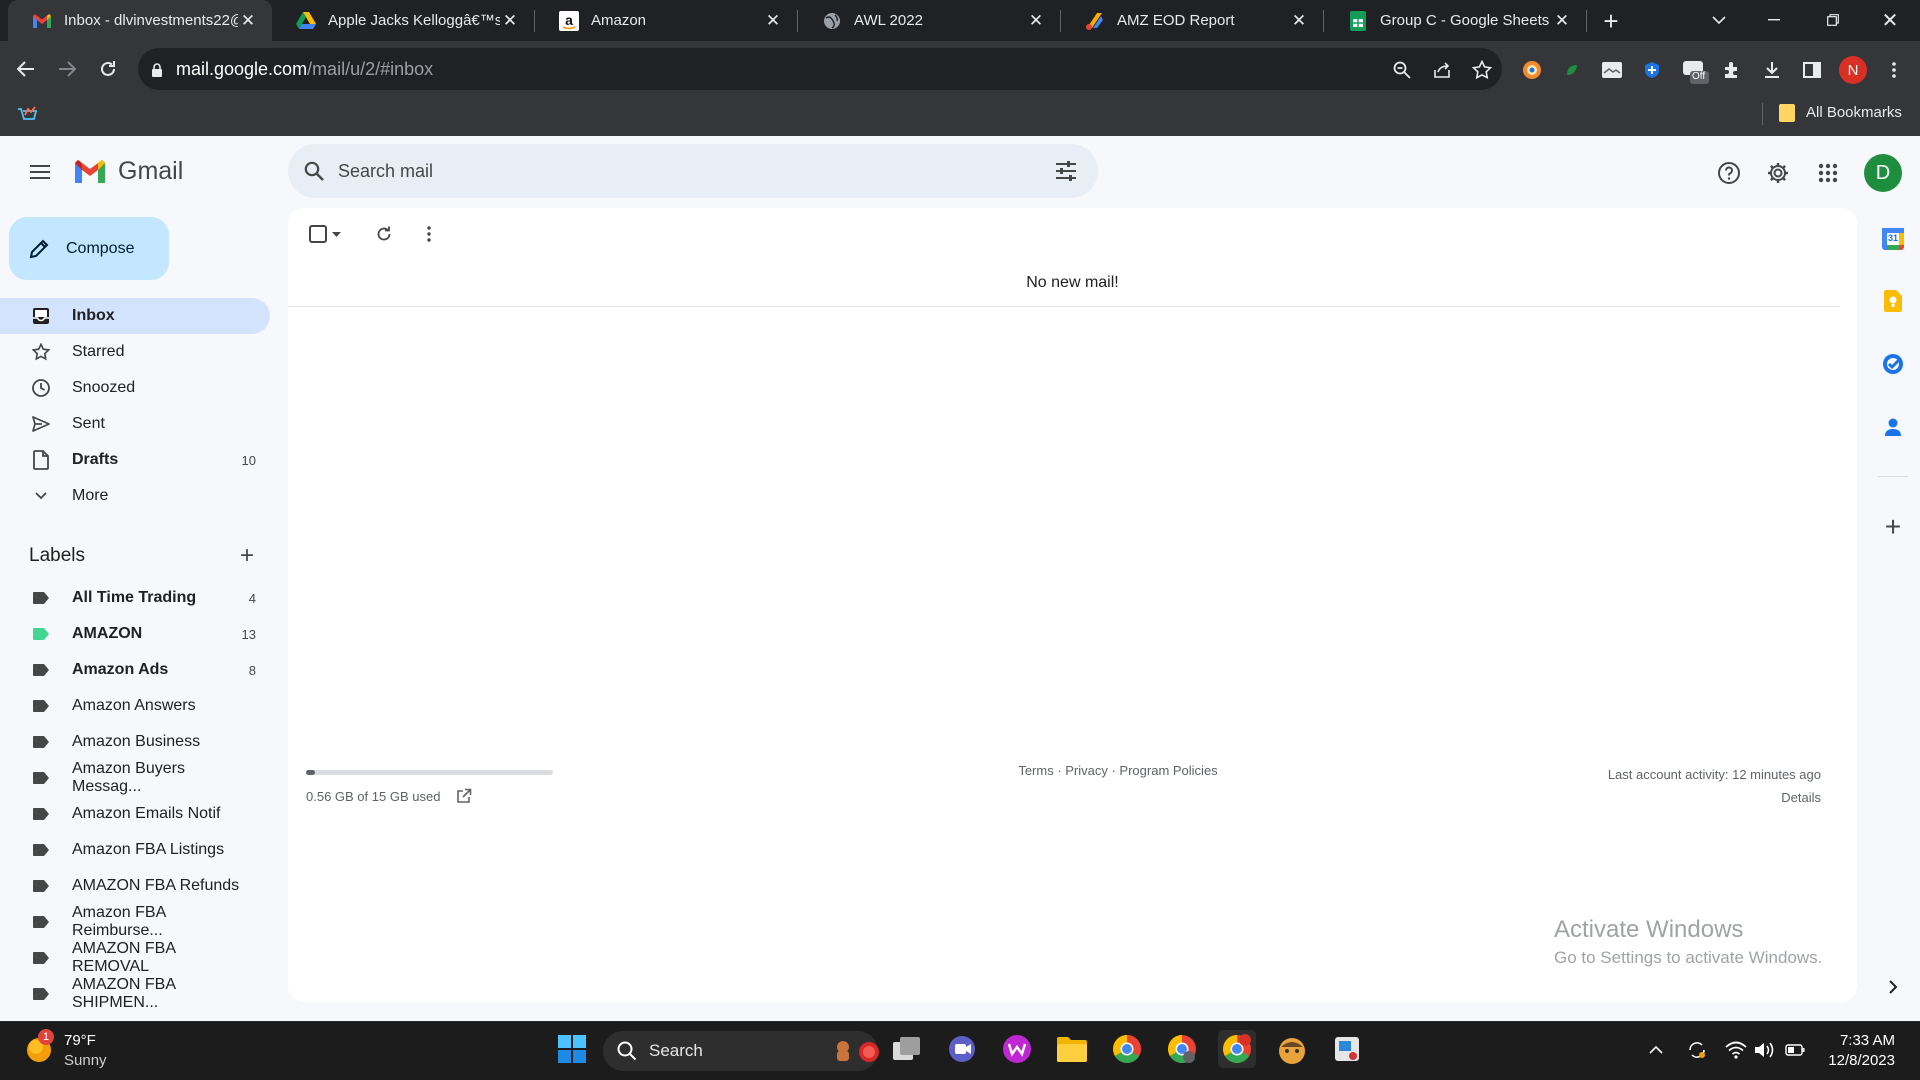 The image size is (1920, 1080). Describe the element at coordinates (135, 958) in the screenshot. I see `label-item: AMAZON FBA REMOVAL` at that location.